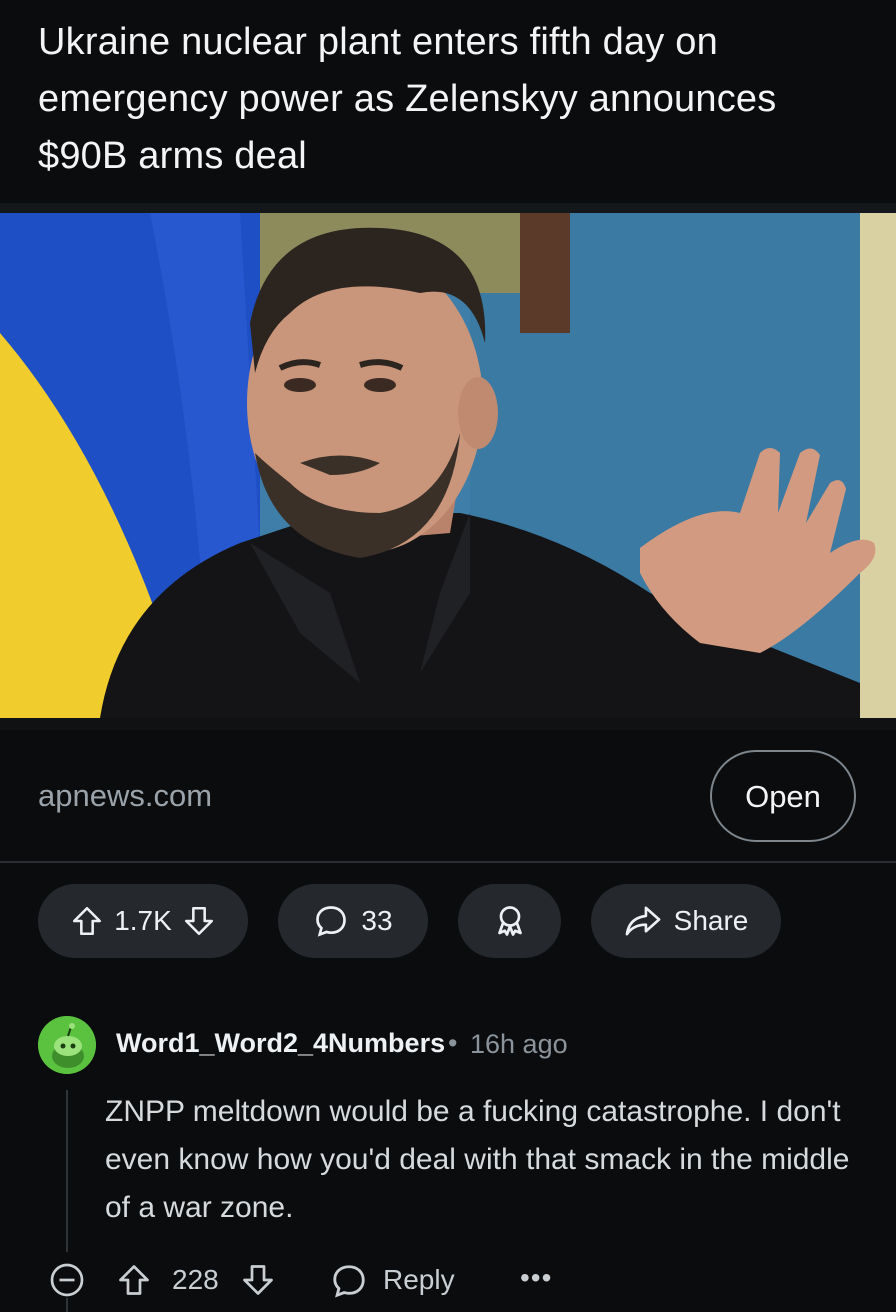 This screenshot has width=896, height=1312. What do you see at coordinates (377, 920) in the screenshot?
I see `comment-count: 33` at bounding box center [377, 920].